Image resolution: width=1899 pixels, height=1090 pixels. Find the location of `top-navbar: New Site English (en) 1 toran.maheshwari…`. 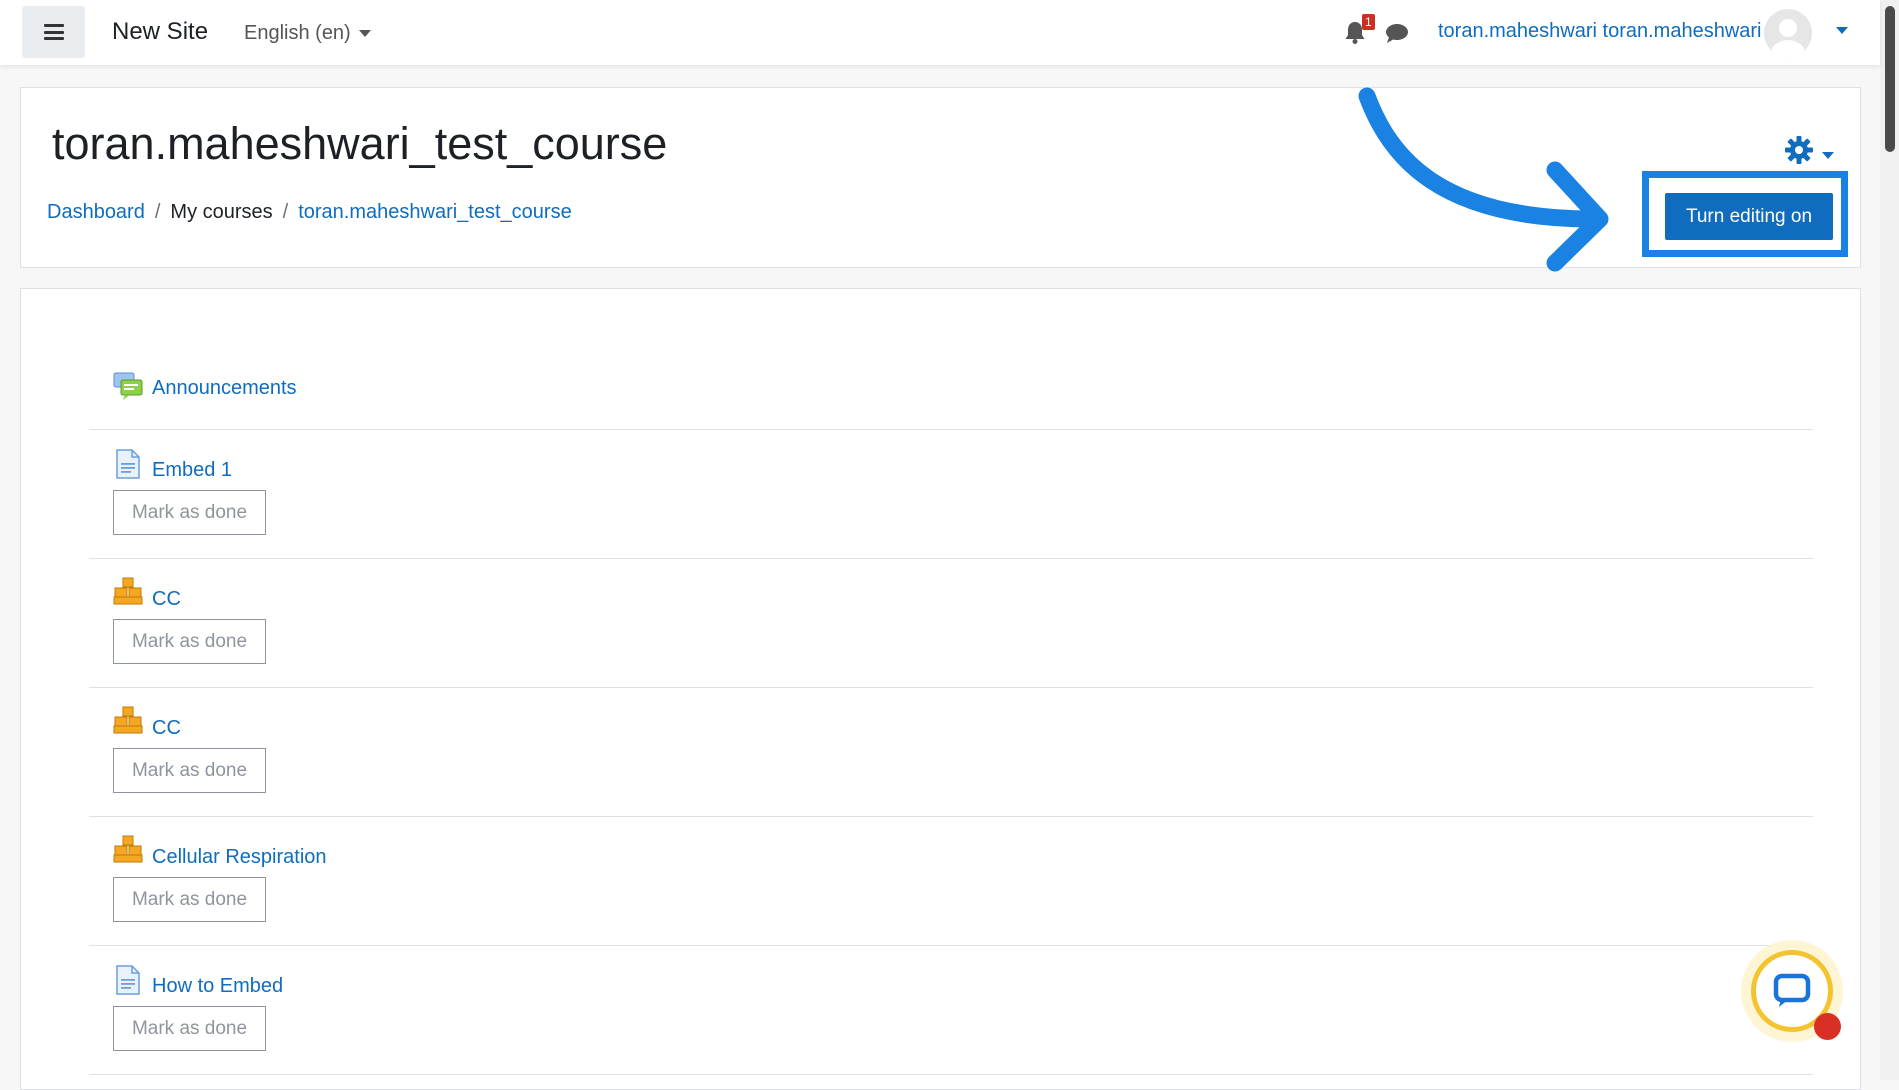

top-navbar: New Site English (en) 1 toran.maheshwari… is located at coordinates (940, 32).